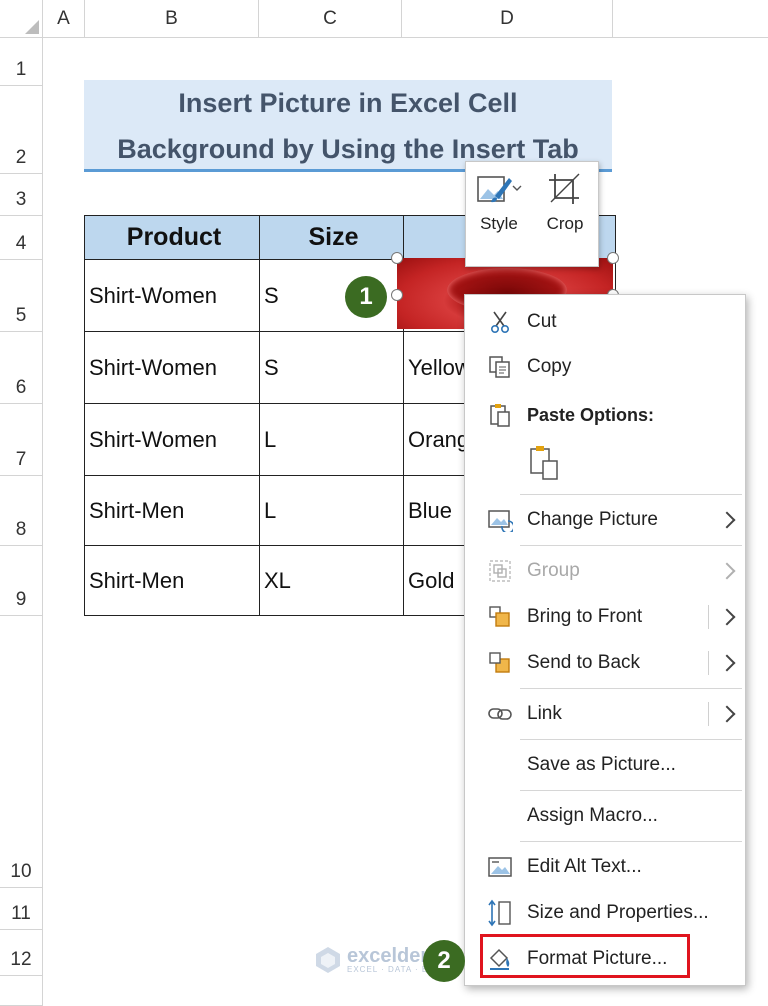 This screenshot has height=1006, width=768. What do you see at coordinates (605, 367) in the screenshot?
I see `menu-item-copy: Copy` at bounding box center [605, 367].